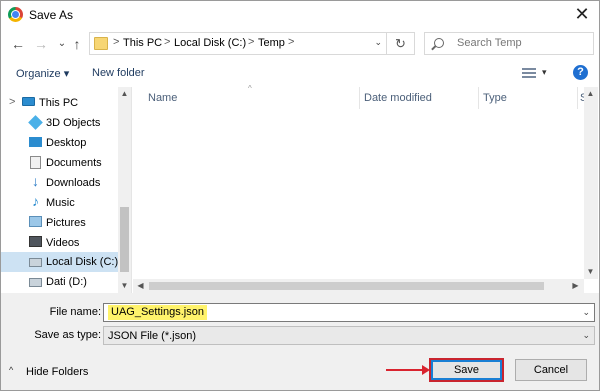 This screenshot has width=600, height=391. What do you see at coordinates (591, 183) in the screenshot?
I see `file-list-vertical-scrollbar: ▲ ▼` at bounding box center [591, 183].